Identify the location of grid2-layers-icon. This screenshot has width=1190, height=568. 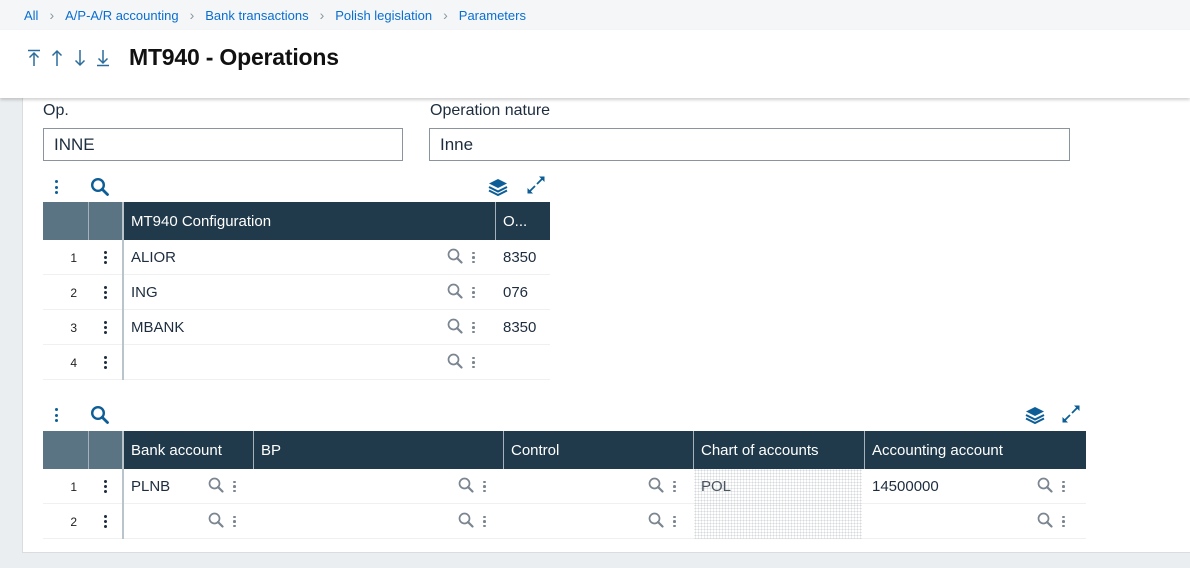
(1035, 415).